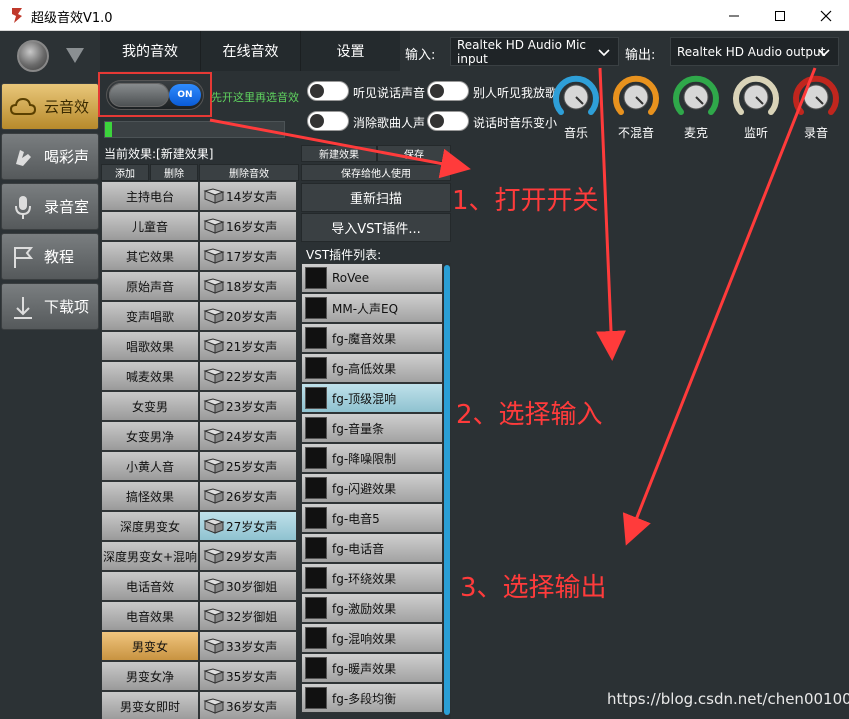 This screenshot has height=719, width=849. I want to click on tab-my-effects: 我的音效, so click(150, 51).